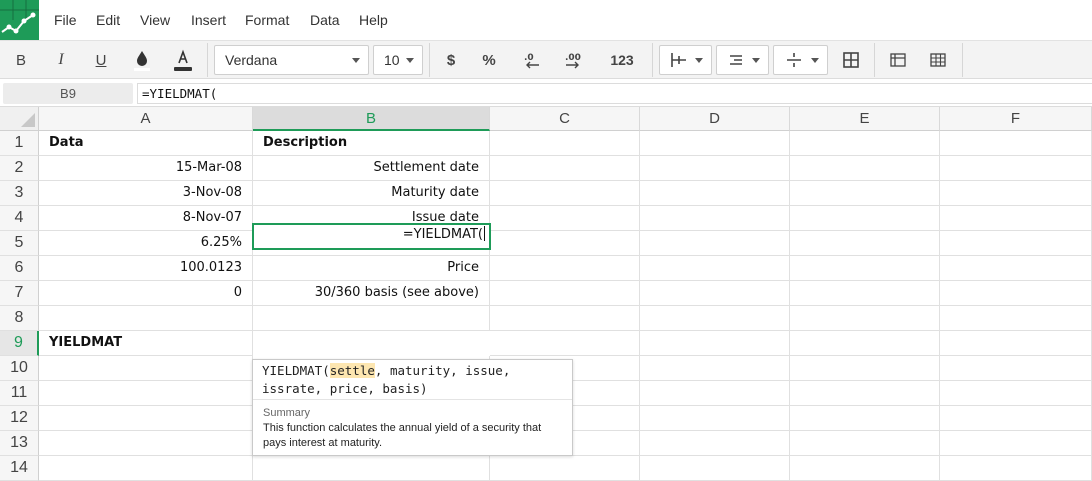  I want to click on row-header-11: 11, so click(19, 393).